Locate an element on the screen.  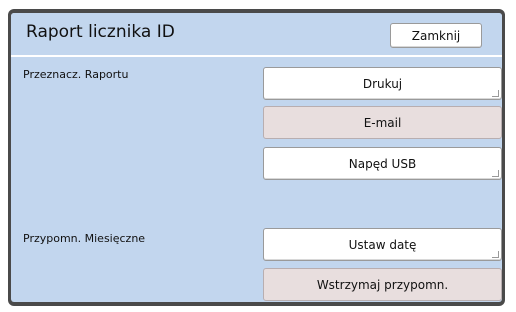
suspend-reminder-button-label: Wstrzymaj przypomn. is located at coordinates (382, 284).